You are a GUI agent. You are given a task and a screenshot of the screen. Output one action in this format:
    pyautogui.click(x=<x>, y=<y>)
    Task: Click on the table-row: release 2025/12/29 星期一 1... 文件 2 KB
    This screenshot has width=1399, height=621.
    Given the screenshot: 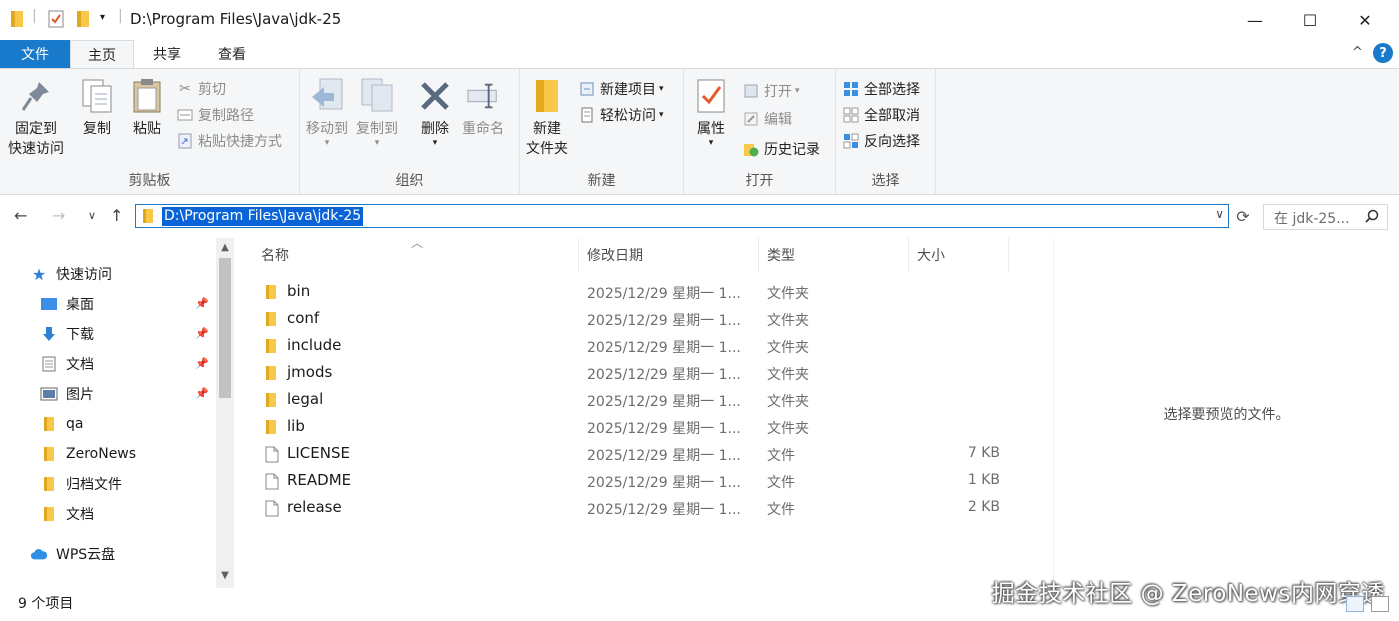 What is the action you would take?
    pyautogui.click(x=637, y=508)
    